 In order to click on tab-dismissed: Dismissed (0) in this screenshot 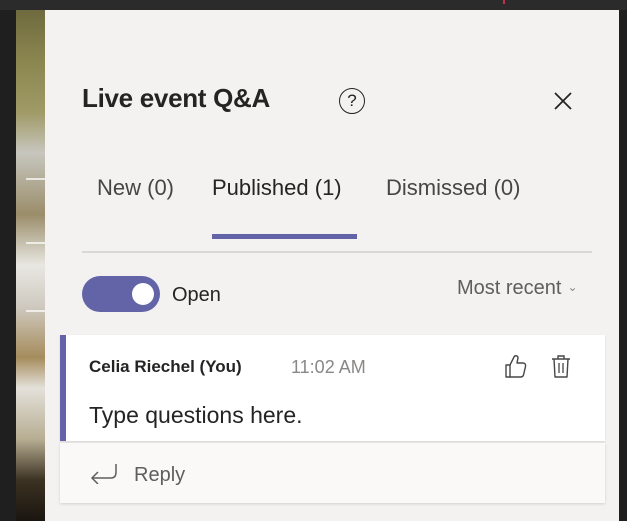, I will do `click(453, 209)`.